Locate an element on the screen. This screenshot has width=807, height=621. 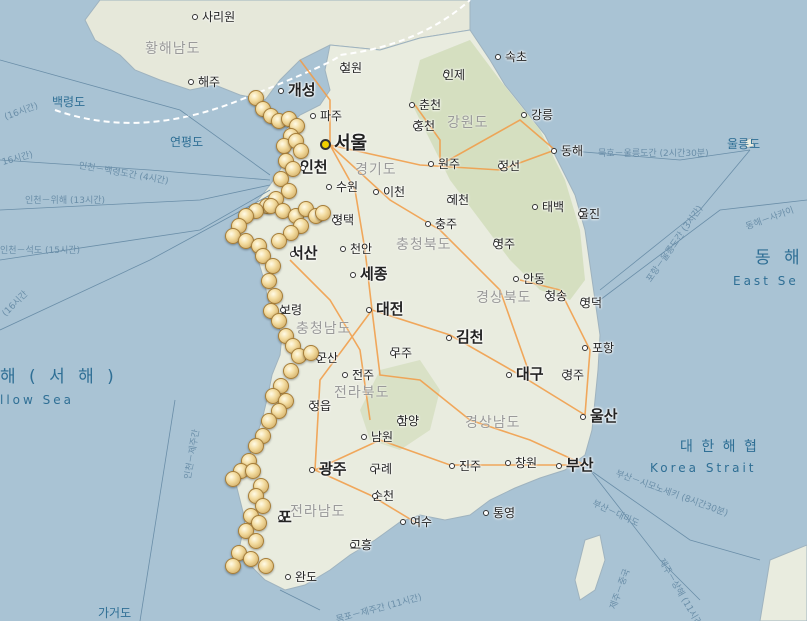
city-cheorwon: 철원 is located at coordinates (351, 68).